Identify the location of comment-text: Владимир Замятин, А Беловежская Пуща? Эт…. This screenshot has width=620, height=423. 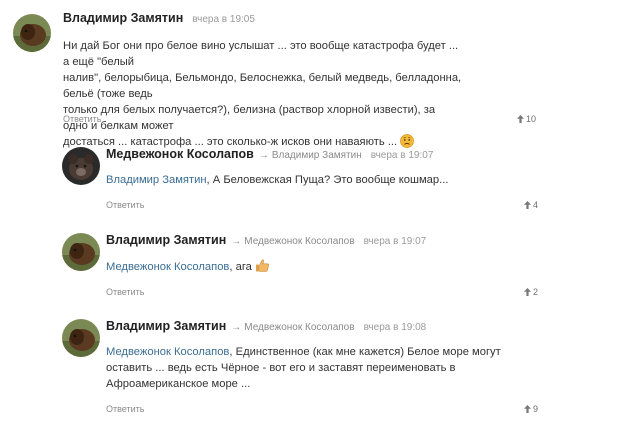
(277, 180).